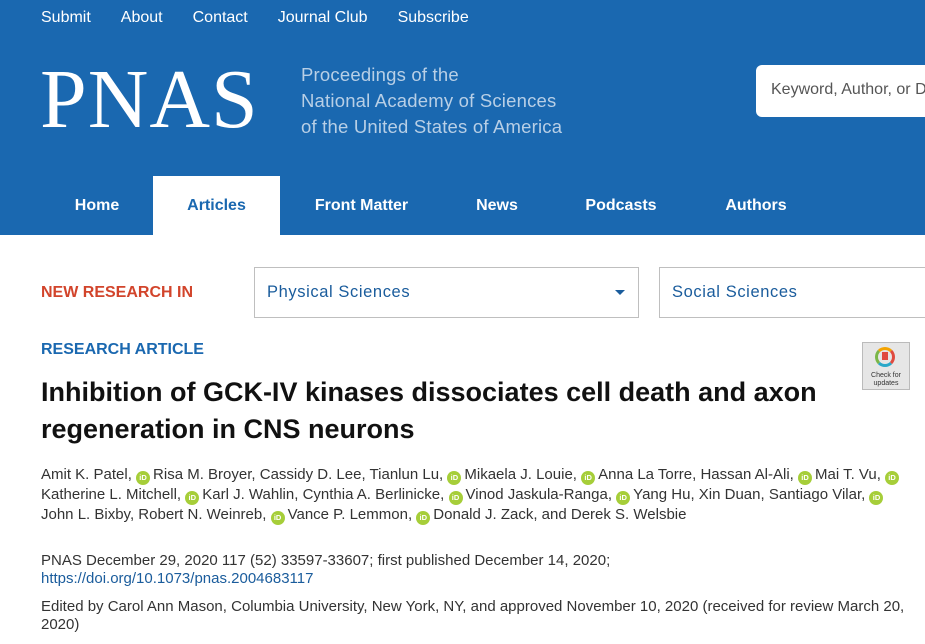  What do you see at coordinates (380, 74) in the screenshot?
I see `tagline-line: Proceedings of the` at bounding box center [380, 74].